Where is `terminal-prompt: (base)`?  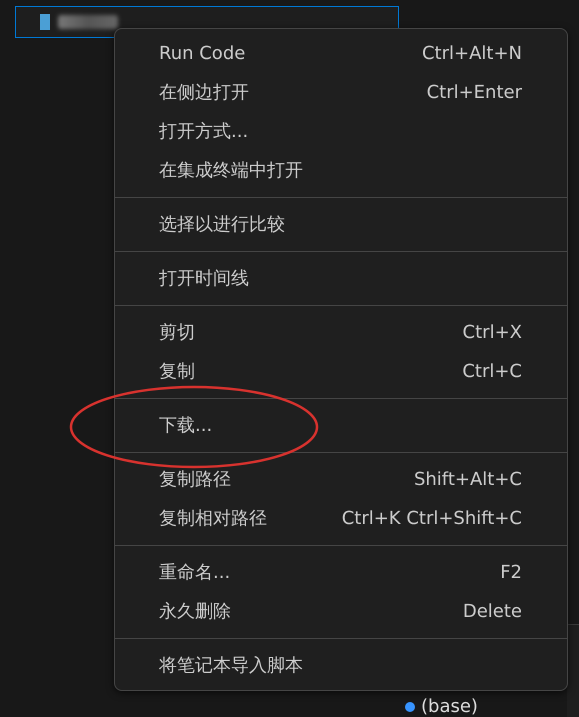 terminal-prompt: (base) is located at coordinates (449, 706).